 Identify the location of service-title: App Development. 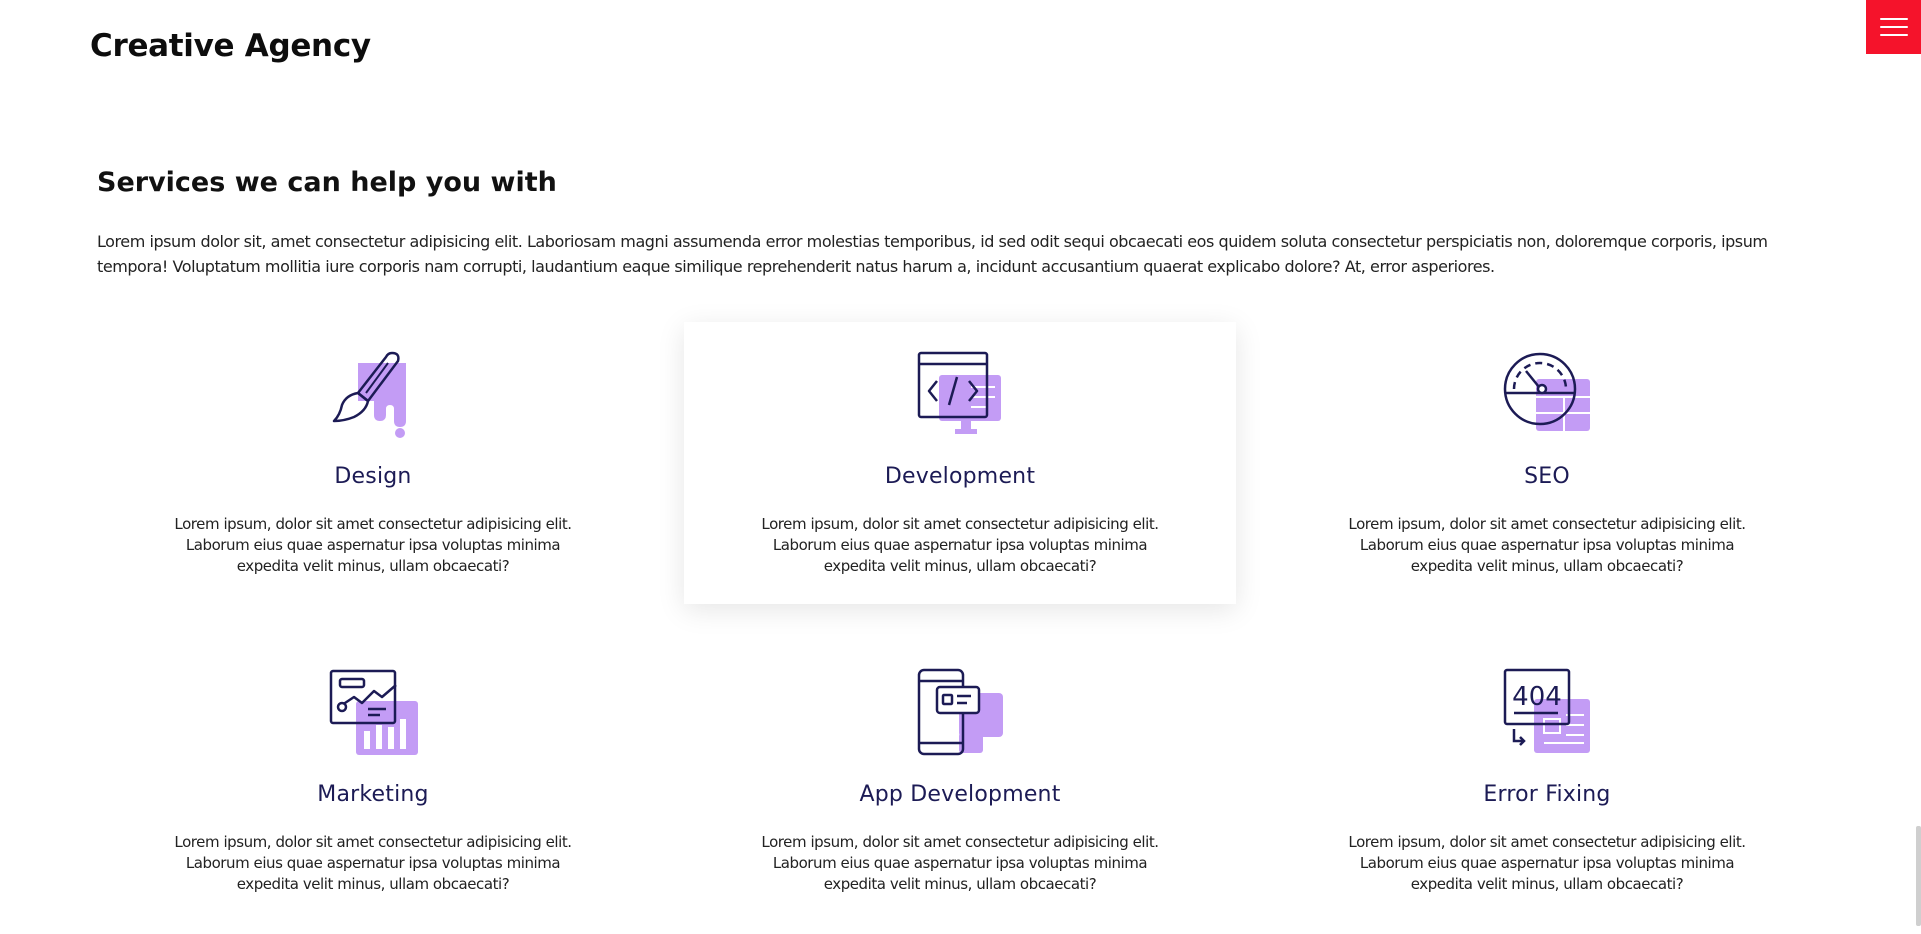
(960, 794).